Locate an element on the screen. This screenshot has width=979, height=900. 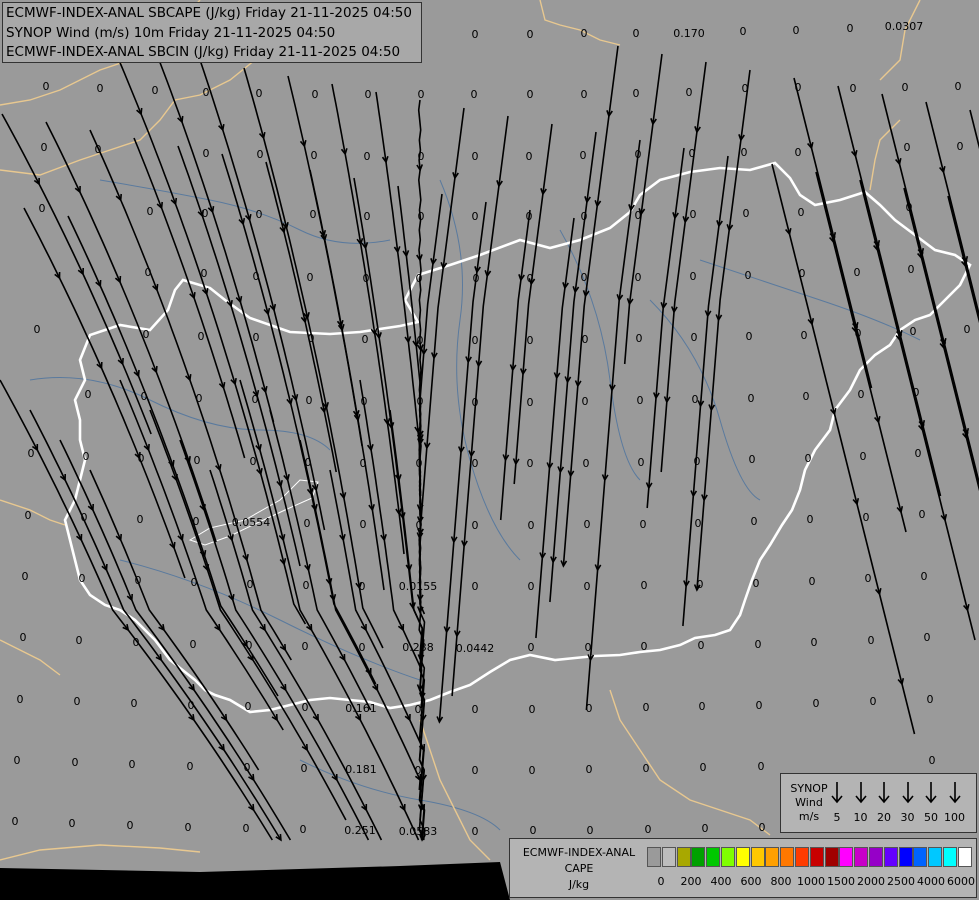
synop-legend-value: 5 is located at coordinates (837, 817).